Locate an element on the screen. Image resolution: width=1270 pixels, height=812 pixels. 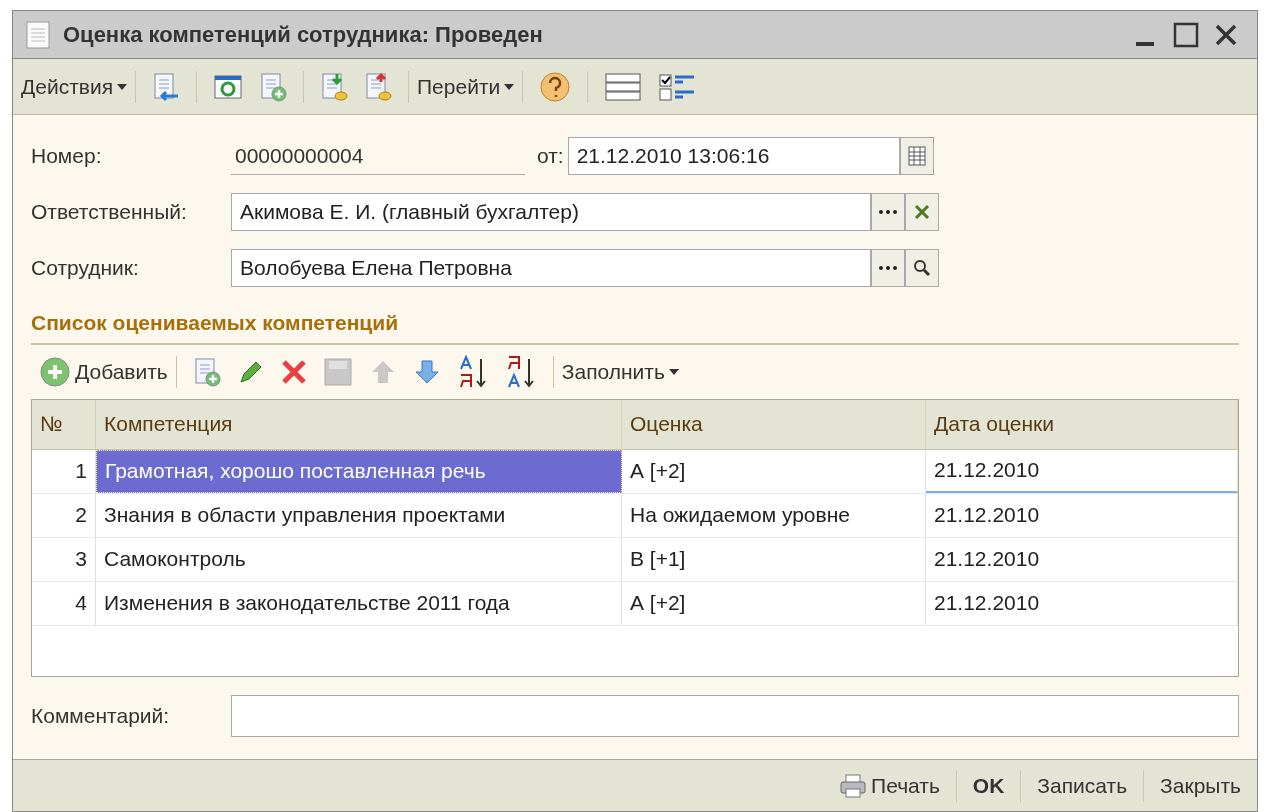
date-label: от: is located at coordinates (550, 156).